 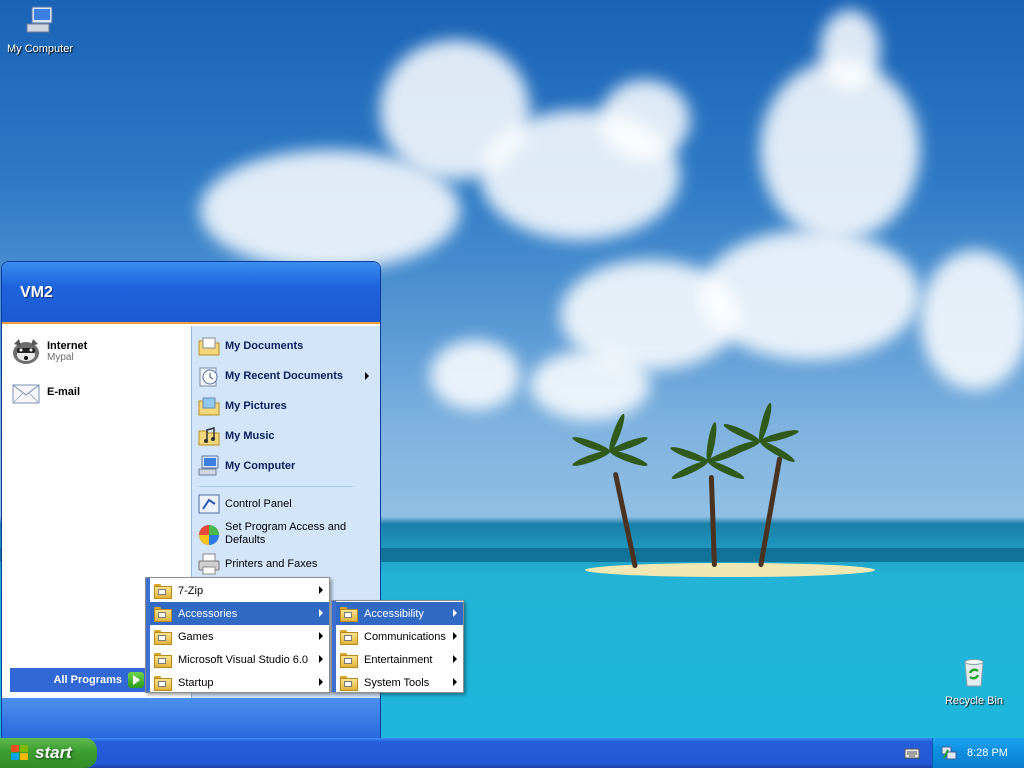 I want to click on system-tray: 8:28 PM, so click(x=978, y=753).